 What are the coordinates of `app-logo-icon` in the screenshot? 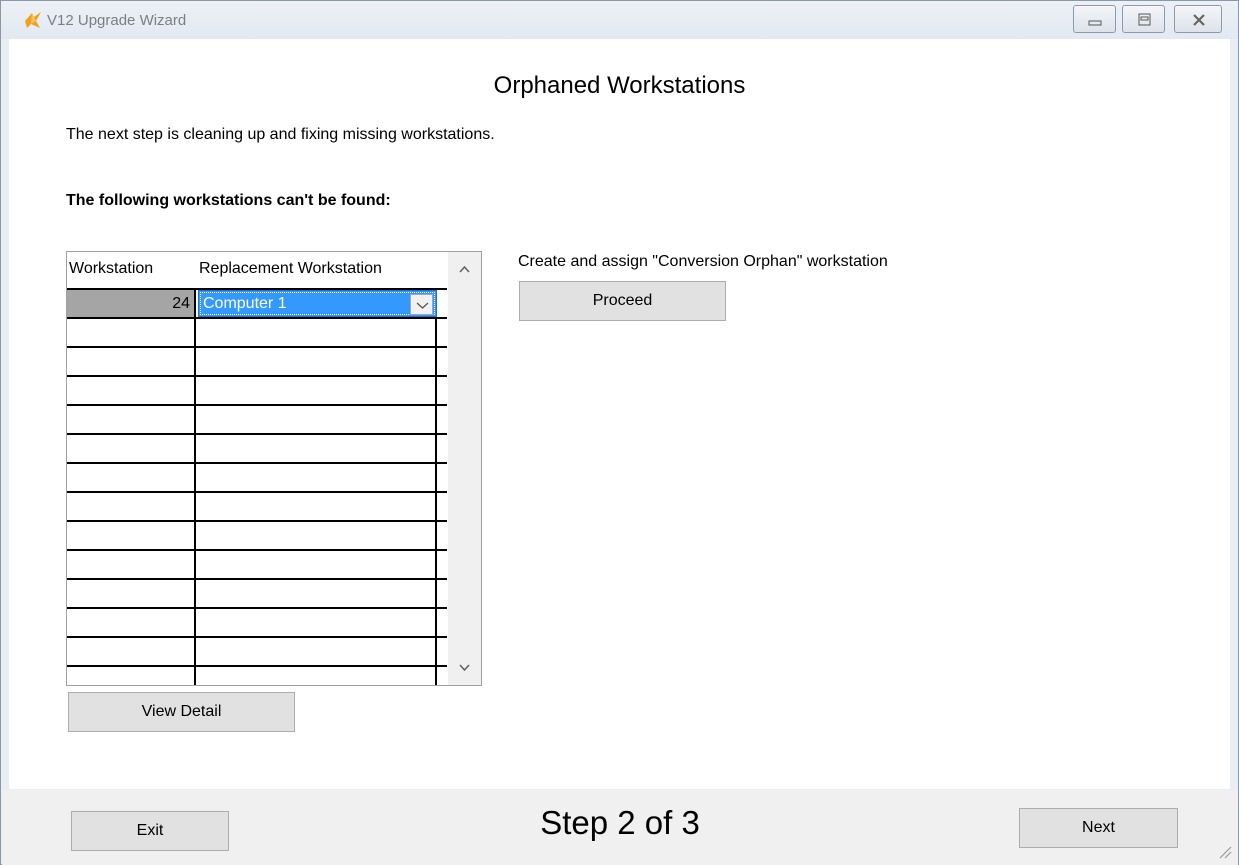 It's located at (33, 20).